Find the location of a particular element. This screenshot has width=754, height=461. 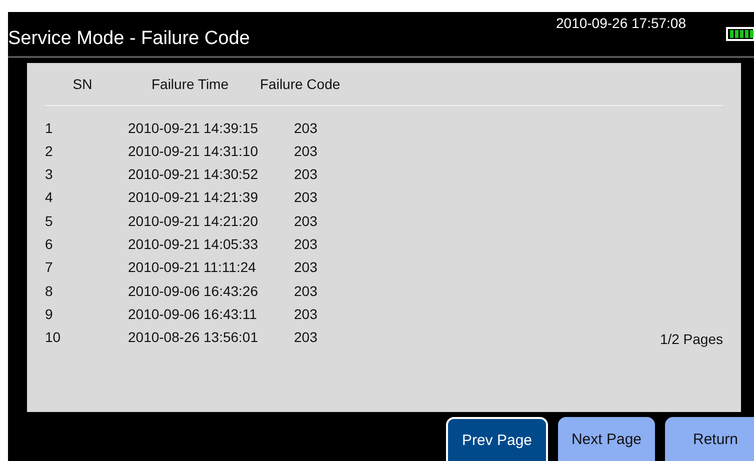

page-button: Prev Page is located at coordinates (497, 439).